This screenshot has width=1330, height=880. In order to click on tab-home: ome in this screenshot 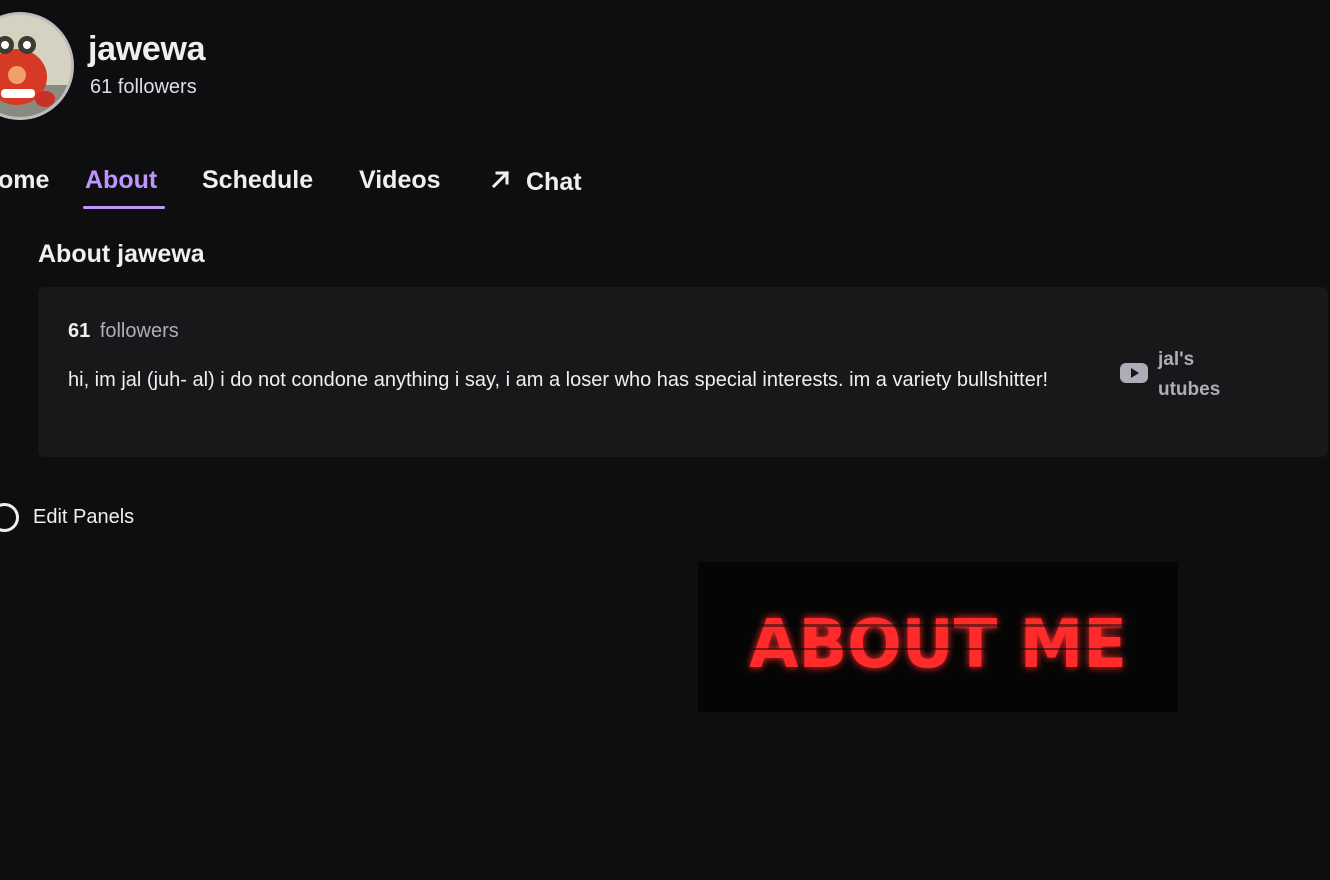, I will do `click(24, 180)`.